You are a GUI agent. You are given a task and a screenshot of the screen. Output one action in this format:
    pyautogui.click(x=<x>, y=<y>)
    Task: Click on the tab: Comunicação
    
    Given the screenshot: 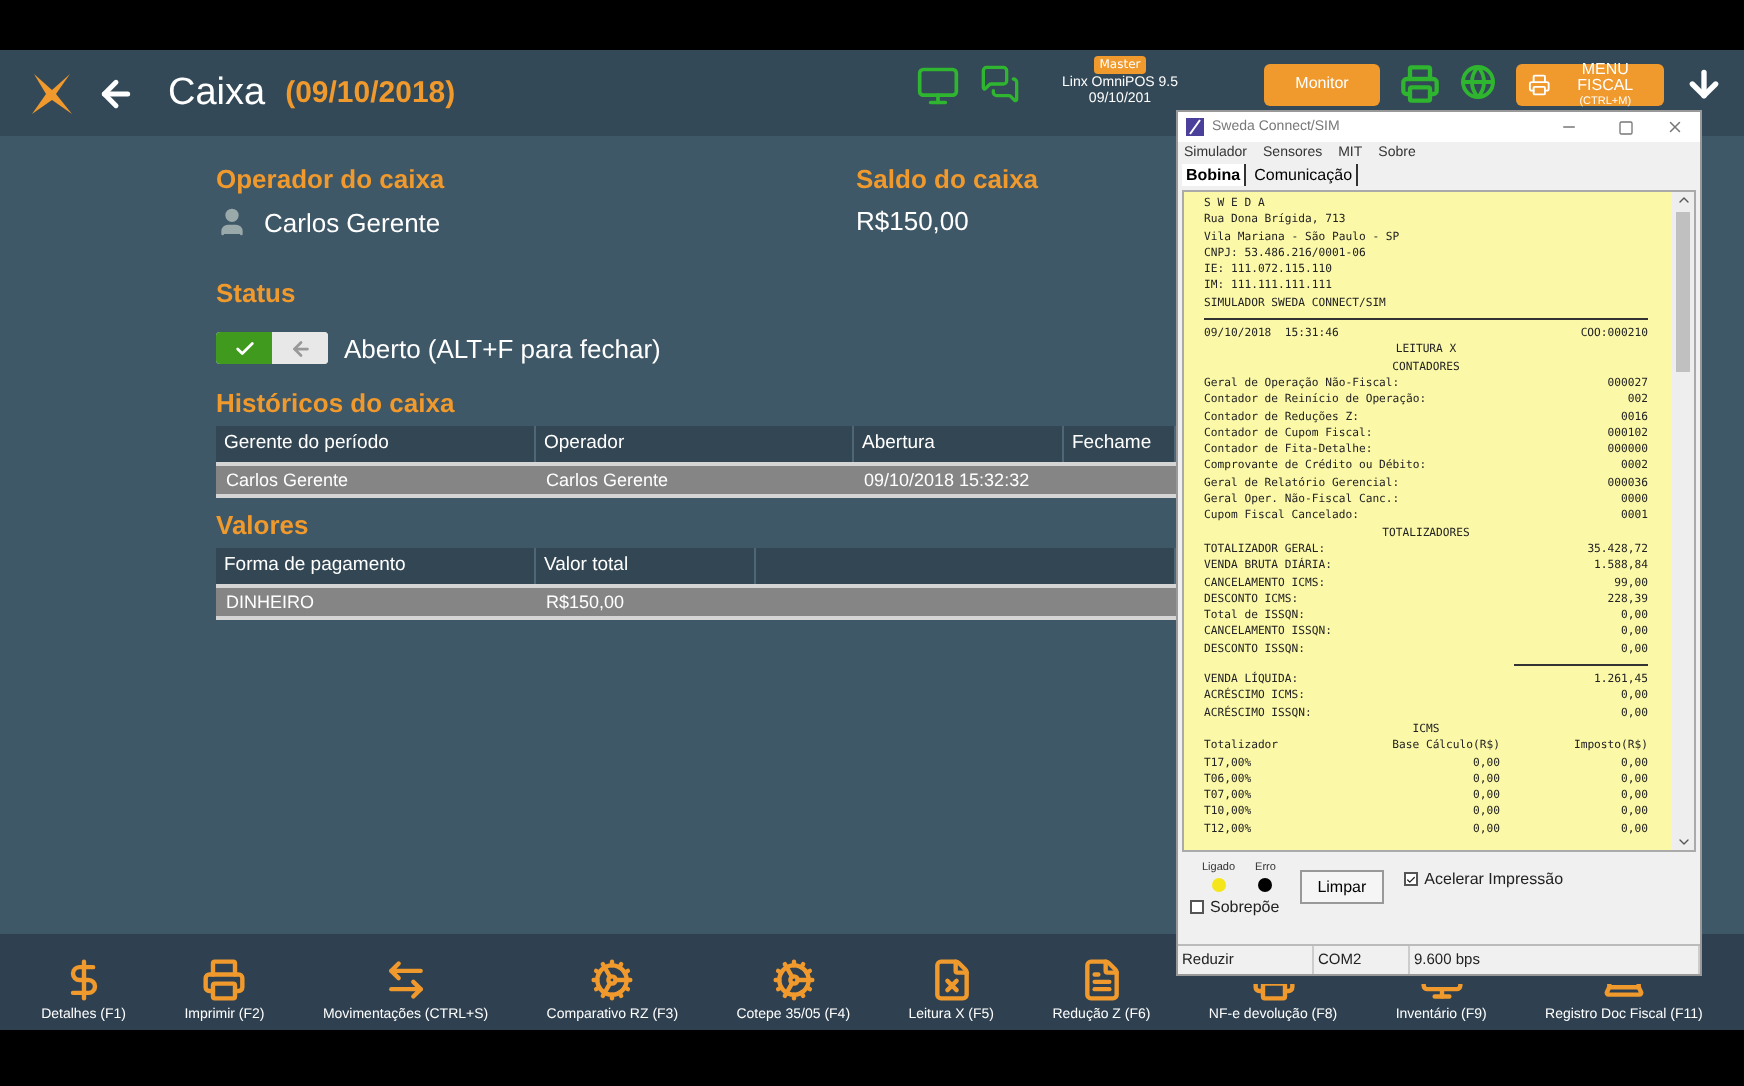 What is the action you would take?
    pyautogui.click(x=1304, y=175)
    